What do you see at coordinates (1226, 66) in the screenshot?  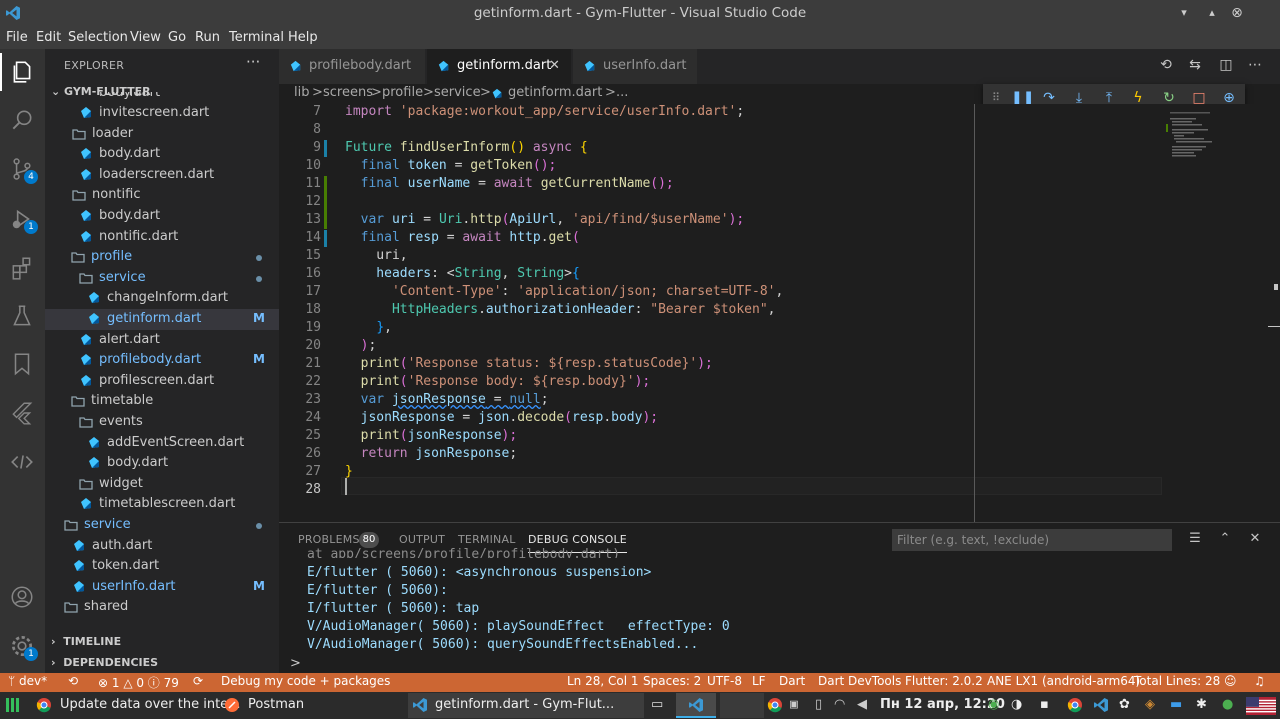 I see `split-editor-icon: ◫` at bounding box center [1226, 66].